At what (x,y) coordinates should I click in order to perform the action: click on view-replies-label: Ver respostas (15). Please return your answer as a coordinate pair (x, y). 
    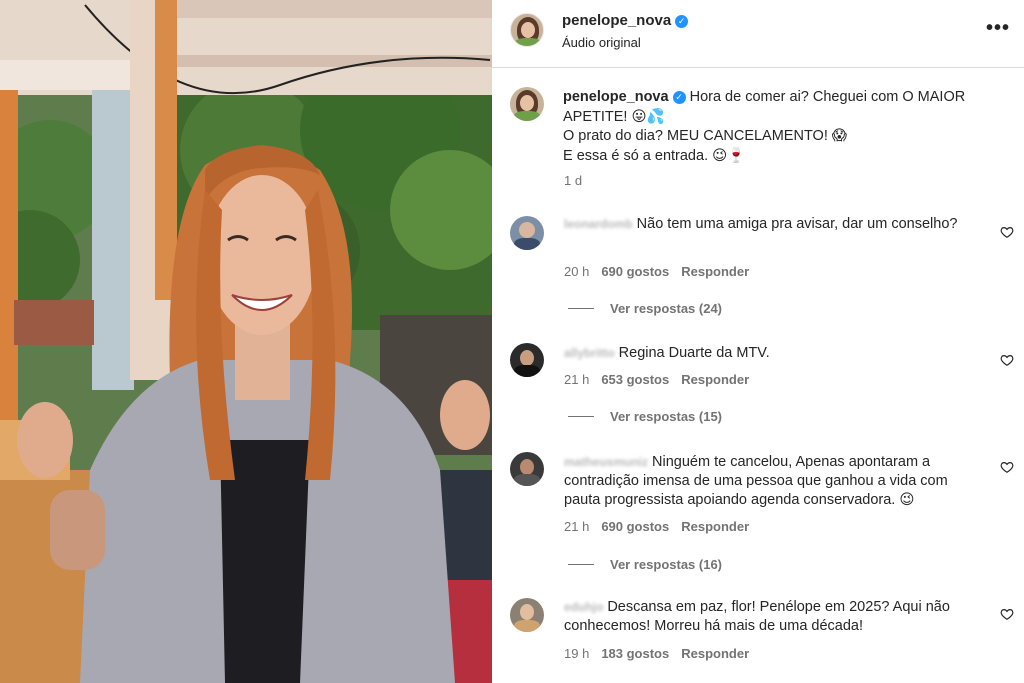
    Looking at the image, I should click on (666, 416).